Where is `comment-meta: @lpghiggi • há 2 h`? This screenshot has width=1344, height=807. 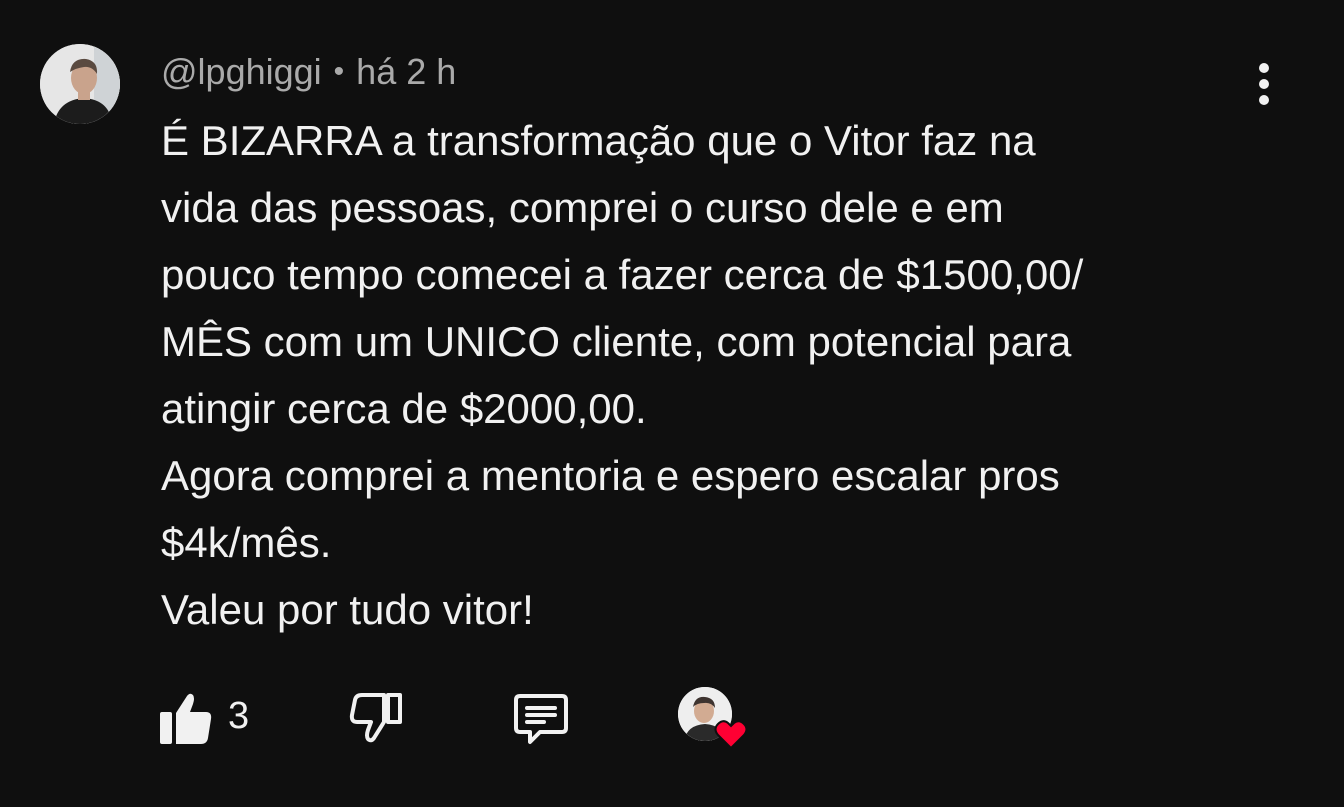 comment-meta: @lpghiggi • há 2 h is located at coordinates (308, 72).